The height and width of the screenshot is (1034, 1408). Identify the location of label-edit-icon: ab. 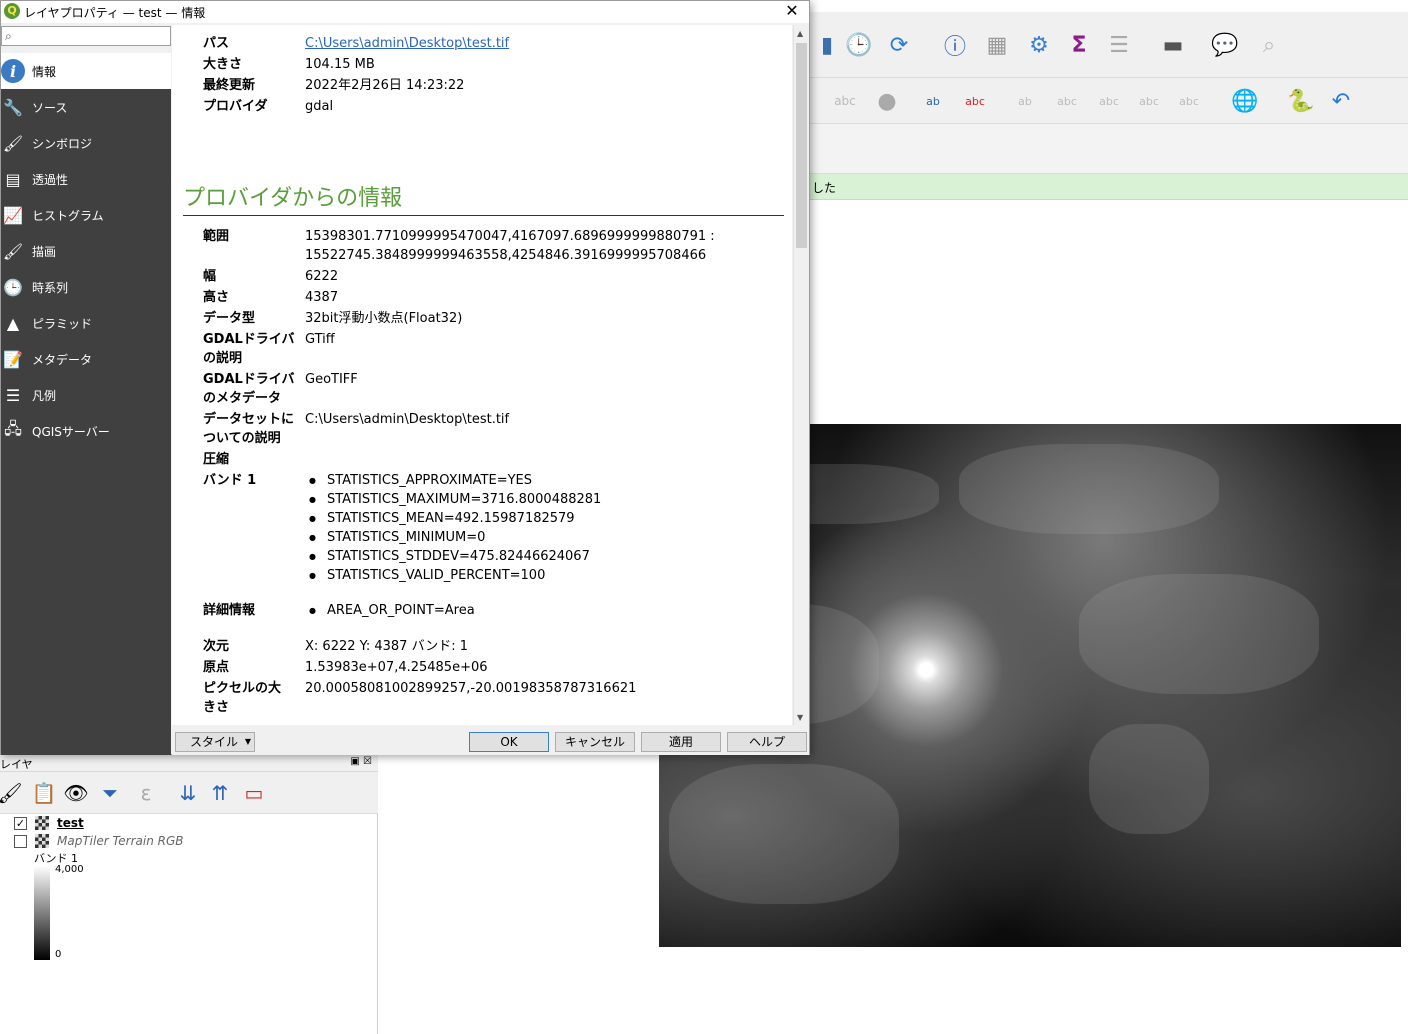
(933, 101).